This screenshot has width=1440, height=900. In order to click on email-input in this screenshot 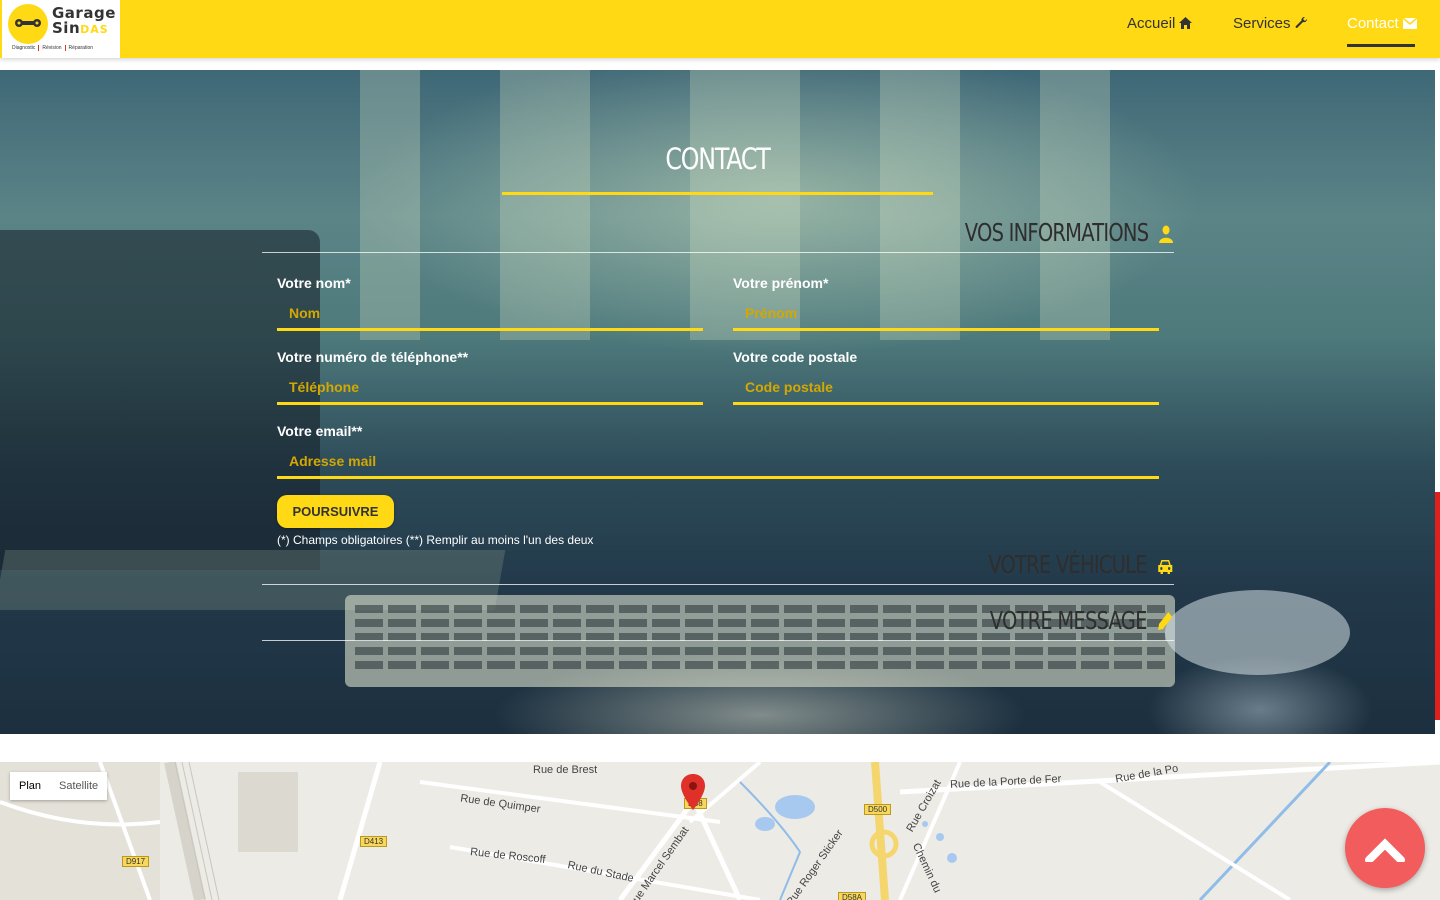, I will do `click(718, 462)`.